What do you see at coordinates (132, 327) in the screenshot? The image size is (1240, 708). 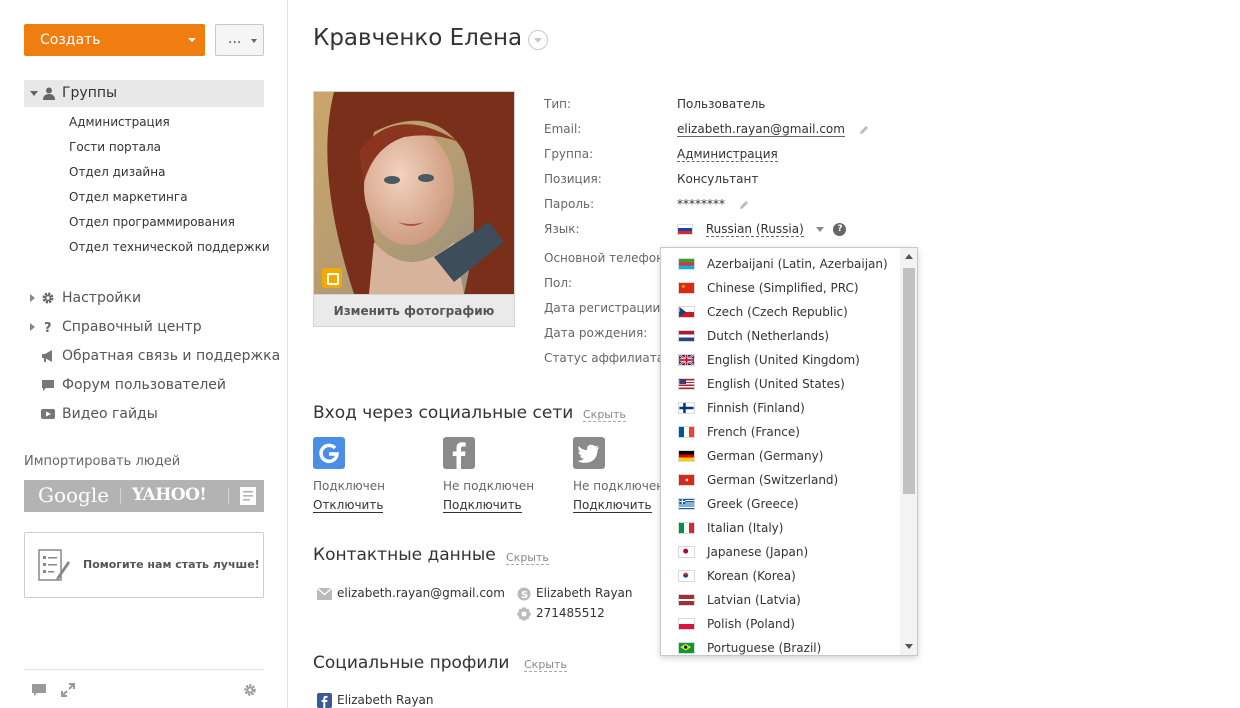 I see `sidebar-item-label: Справочный центр` at bounding box center [132, 327].